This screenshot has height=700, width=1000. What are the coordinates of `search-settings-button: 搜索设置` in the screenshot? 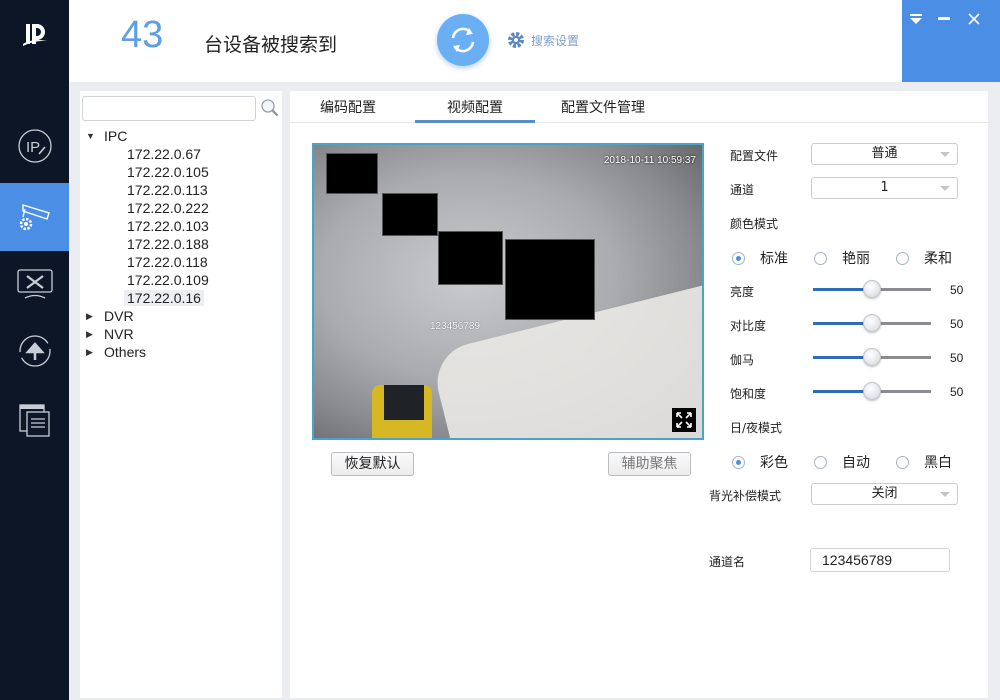 It's located at (543, 40).